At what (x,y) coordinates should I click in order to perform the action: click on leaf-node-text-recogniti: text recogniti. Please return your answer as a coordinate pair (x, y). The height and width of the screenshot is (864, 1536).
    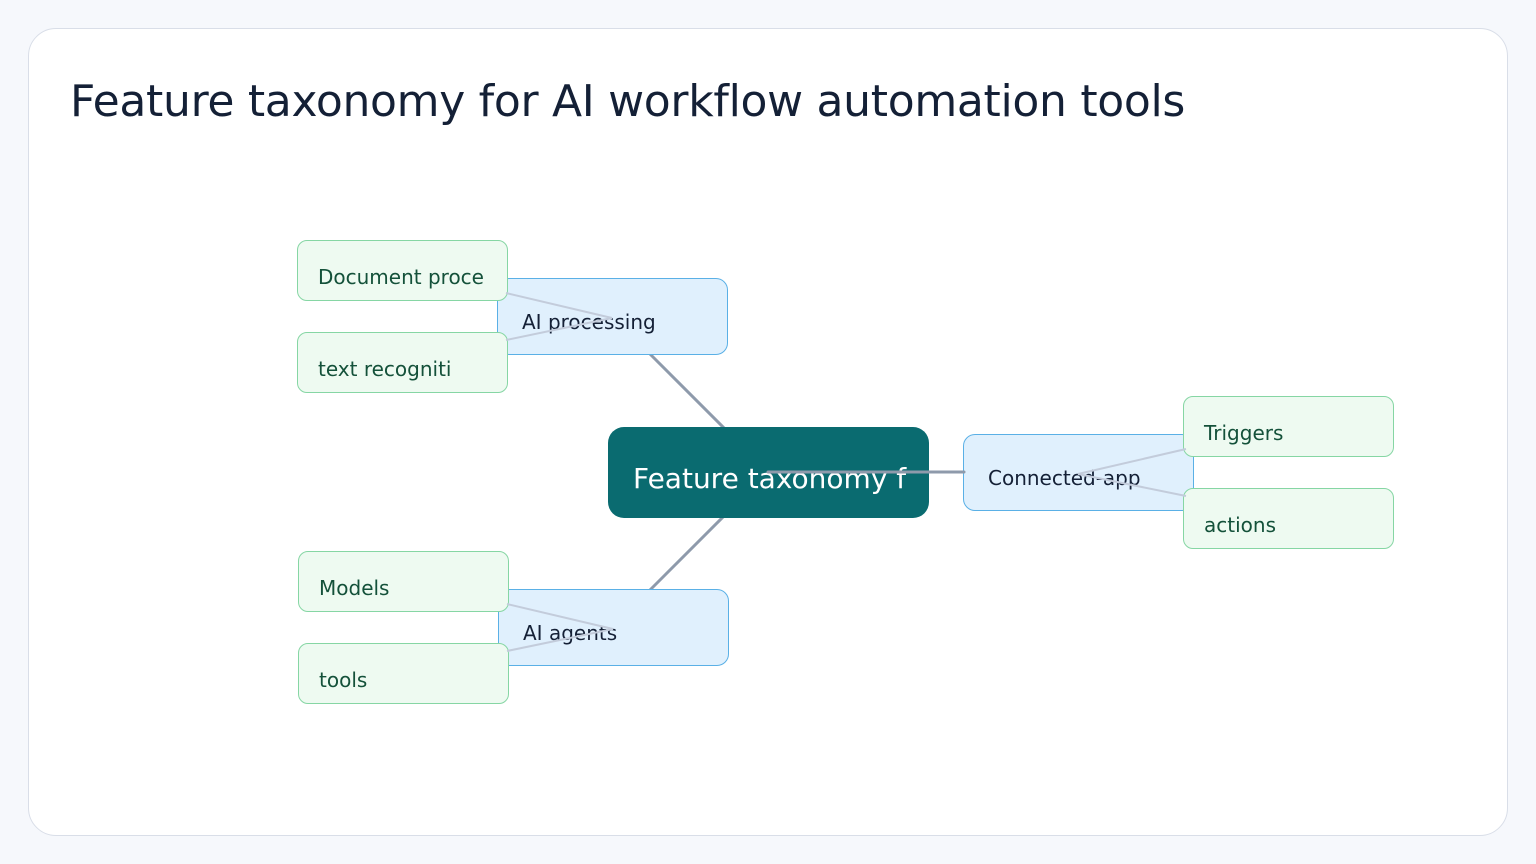
    Looking at the image, I should click on (402, 362).